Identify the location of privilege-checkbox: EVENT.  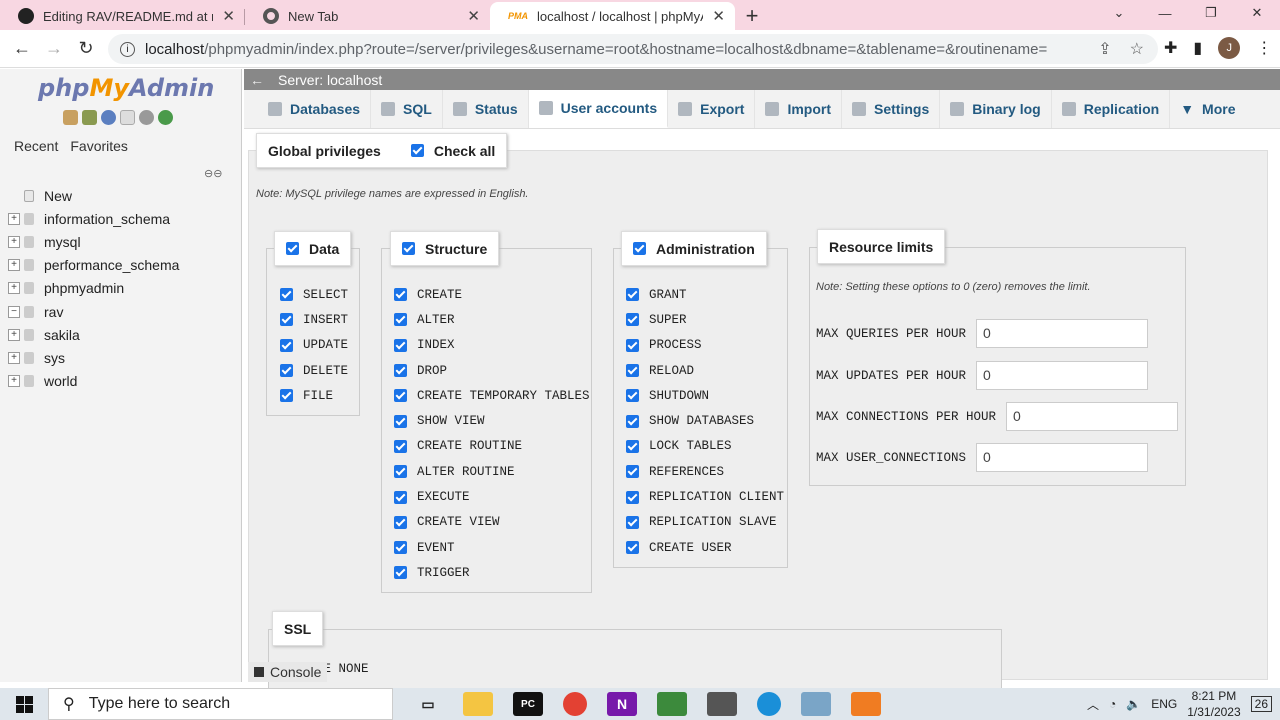
(492, 547).